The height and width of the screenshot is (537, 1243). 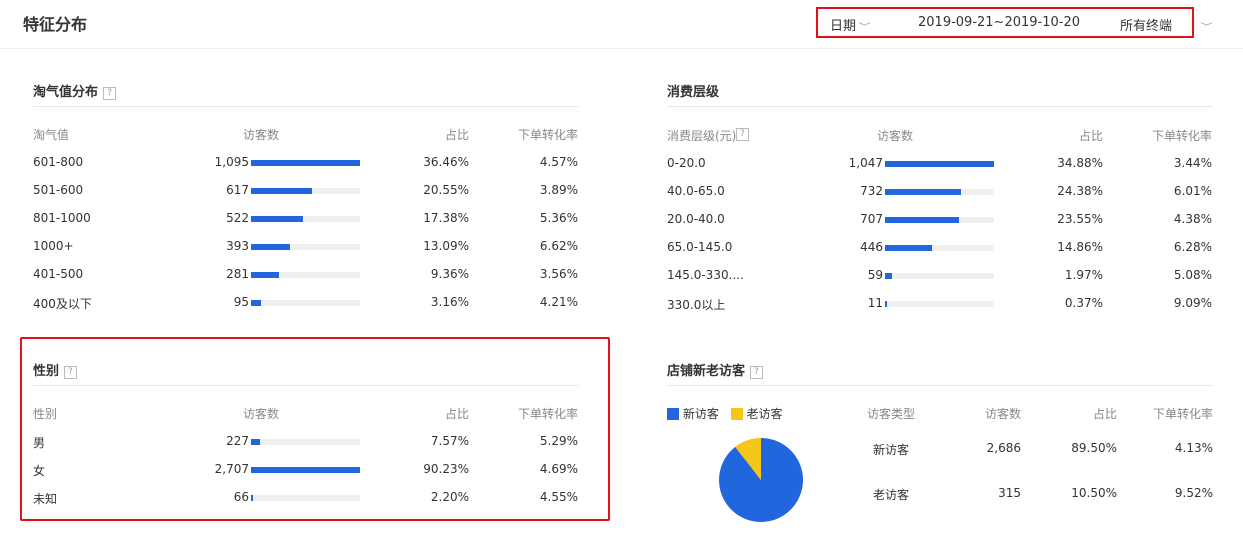 I want to click on ratio-value: 10.50%, so click(x=1094, y=493).